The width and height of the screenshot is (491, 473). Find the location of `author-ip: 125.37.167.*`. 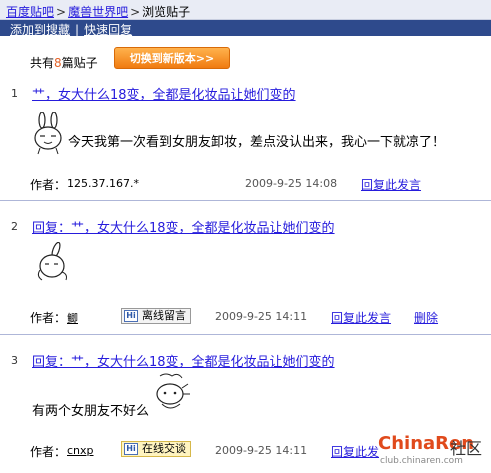

author-ip: 125.37.167.* is located at coordinates (103, 183).